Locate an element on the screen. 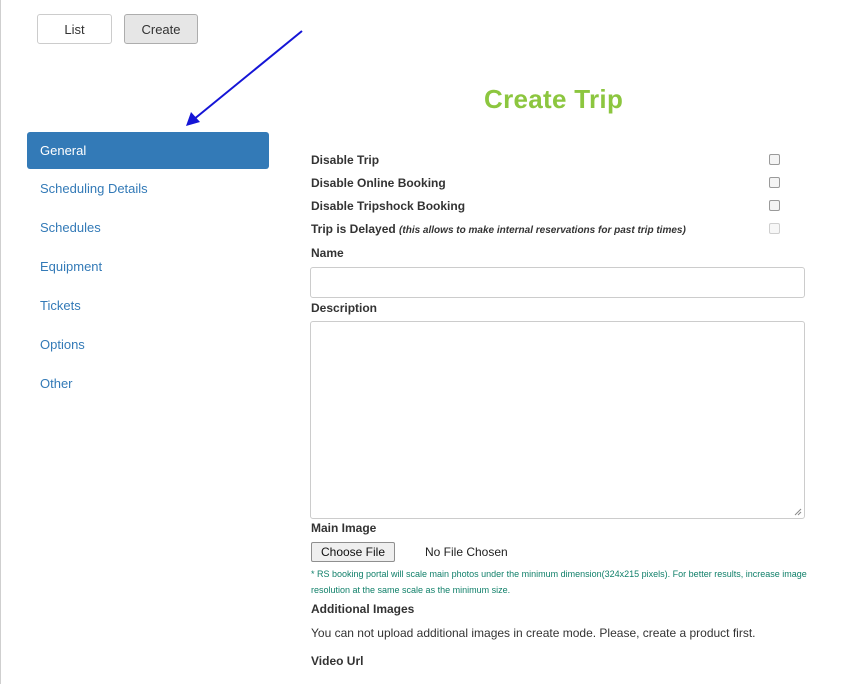  description-label: Description is located at coordinates (344, 308).